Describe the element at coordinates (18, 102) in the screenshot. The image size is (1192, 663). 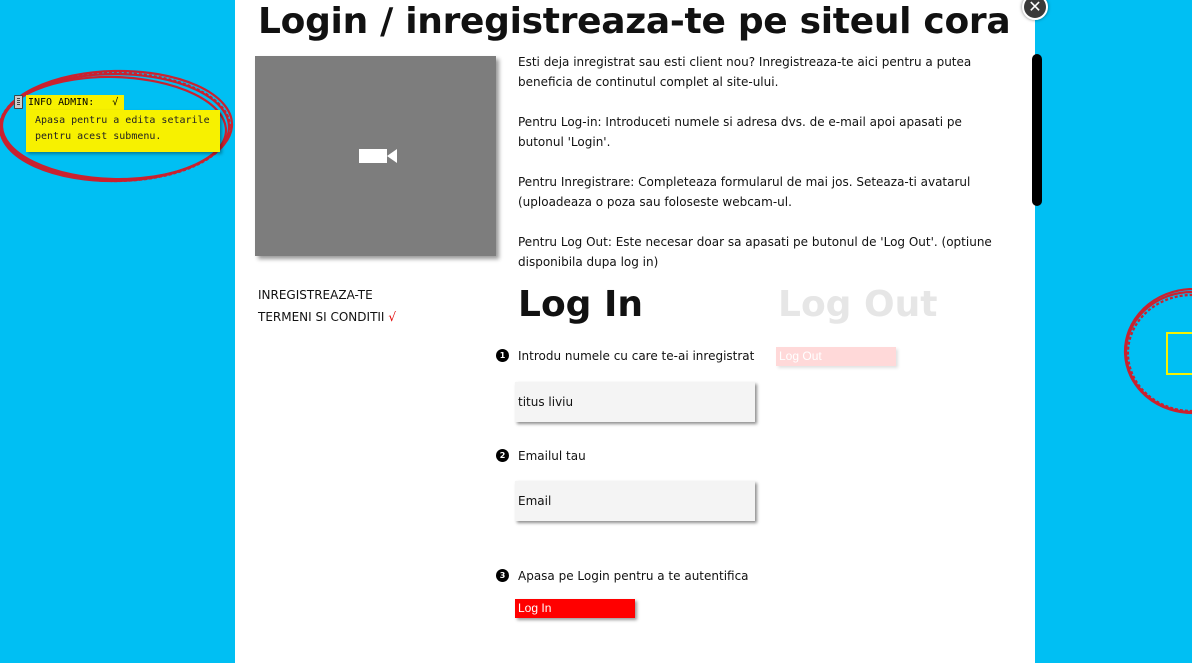
I see `admin-drag-handle-icon` at that location.